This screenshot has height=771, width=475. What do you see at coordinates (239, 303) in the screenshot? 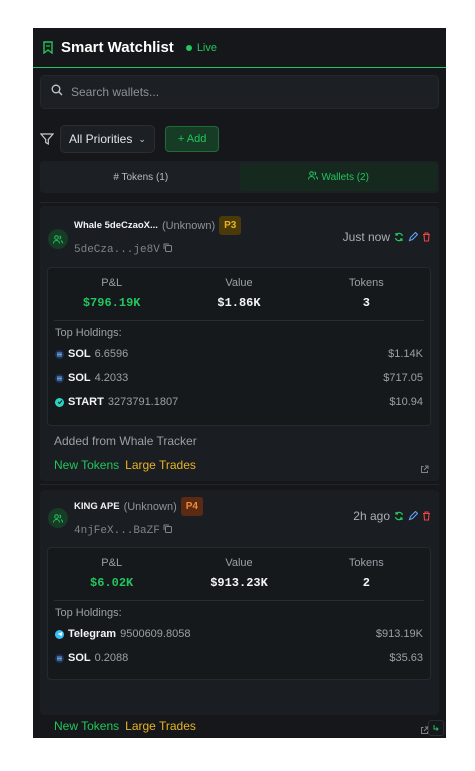
I see `value-amount: $1.86K` at bounding box center [239, 303].